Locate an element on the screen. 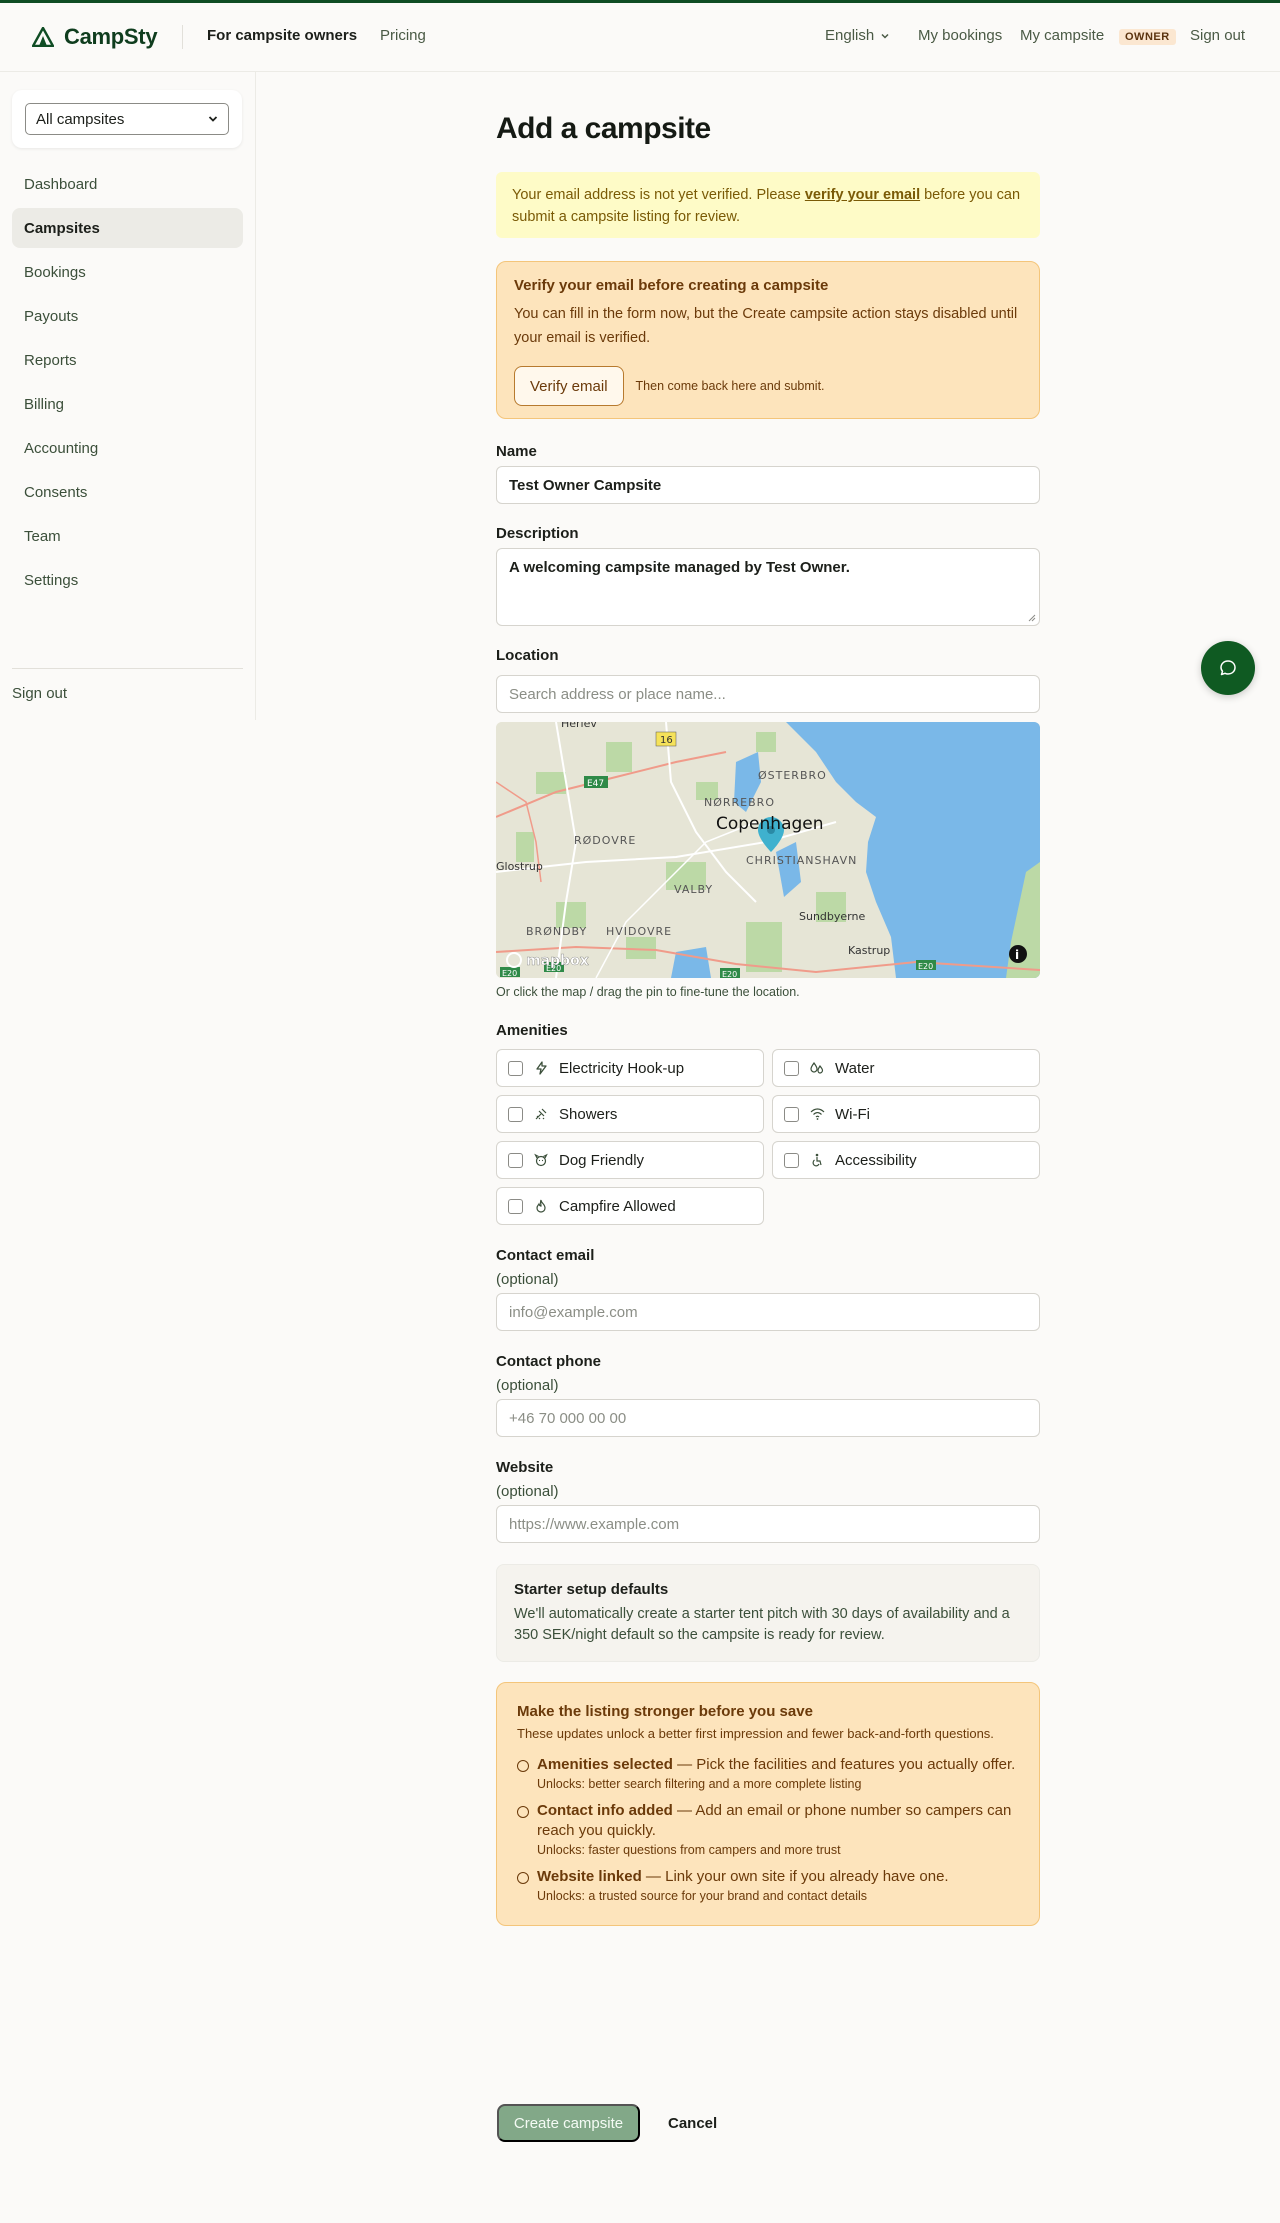 The width and height of the screenshot is (1280, 2223). sidebar-sign-out: Sign out is located at coordinates (39, 693).